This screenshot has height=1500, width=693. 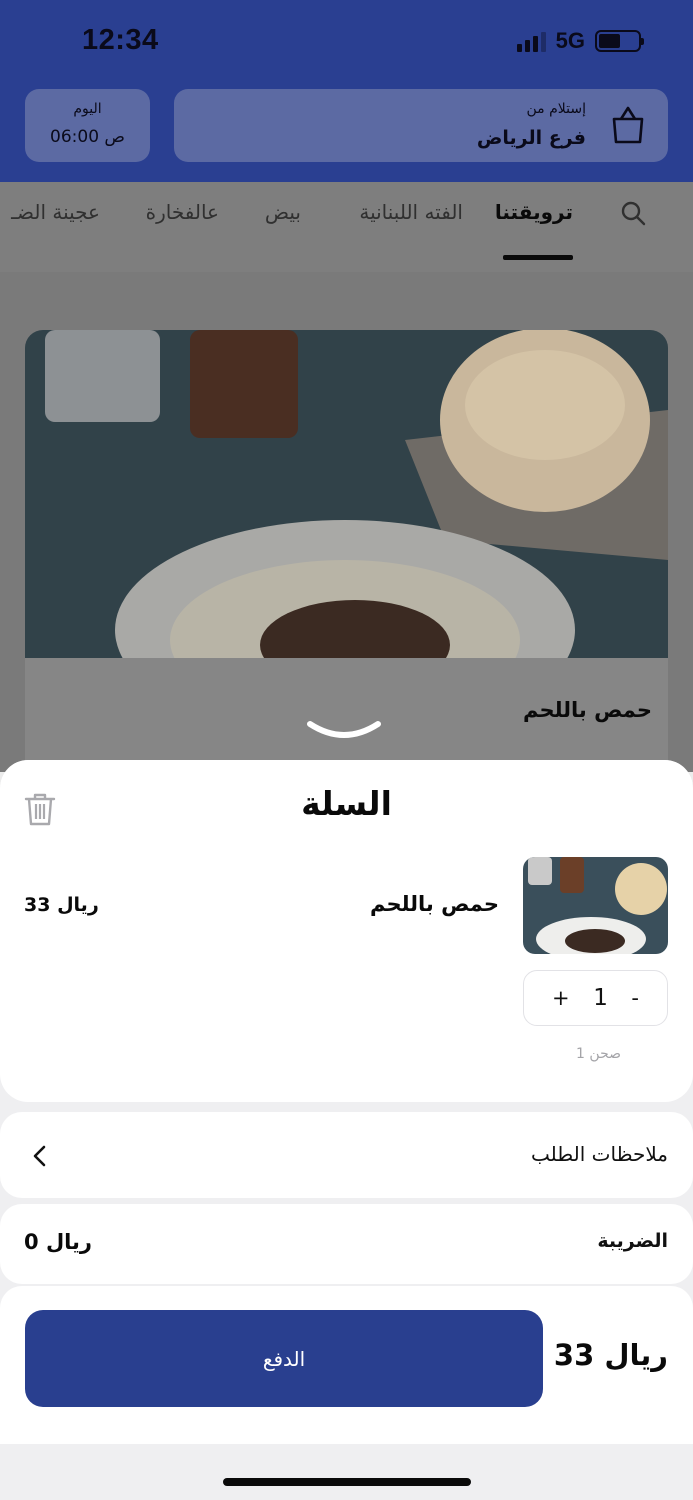 What do you see at coordinates (347, 1482) in the screenshot?
I see `home-indicator` at bounding box center [347, 1482].